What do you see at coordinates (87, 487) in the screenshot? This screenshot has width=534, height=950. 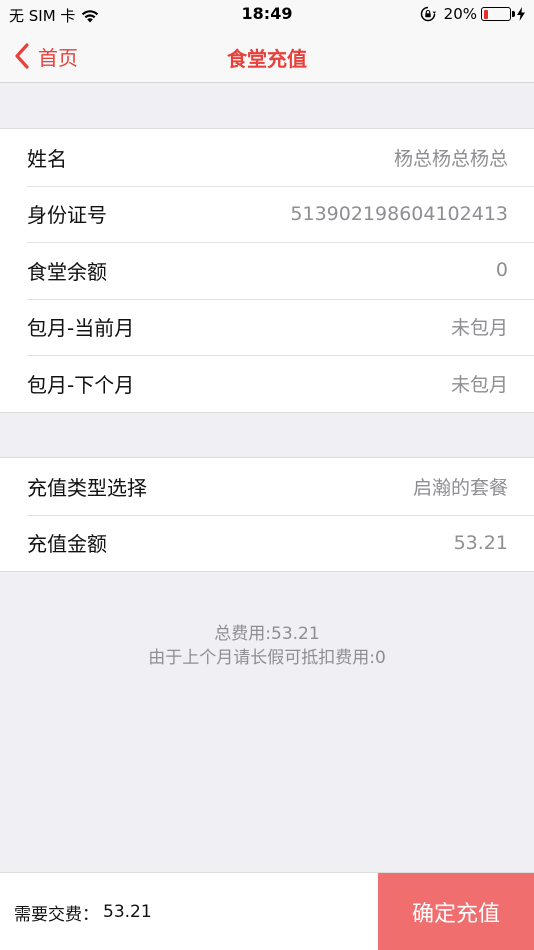 I see `row-label: 充值类型选择` at bounding box center [87, 487].